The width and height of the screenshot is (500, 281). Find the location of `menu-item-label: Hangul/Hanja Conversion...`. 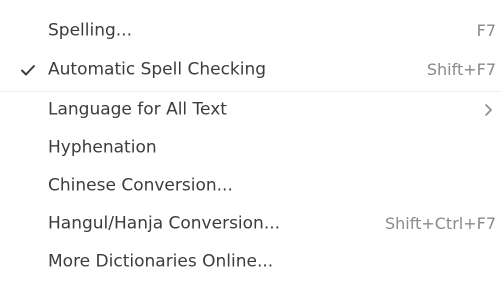

menu-item-label: Hangul/Hanja Conversion... is located at coordinates (164, 223).